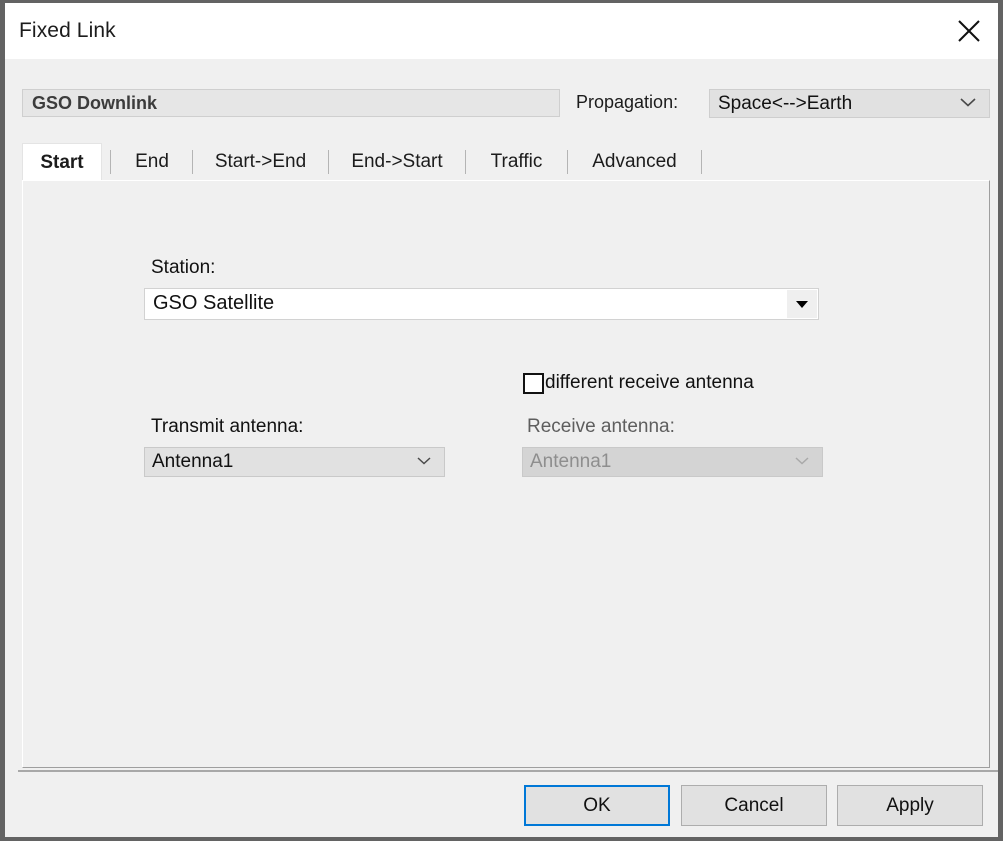 The image size is (1003, 841). I want to click on triangle-down-icon, so click(802, 304).